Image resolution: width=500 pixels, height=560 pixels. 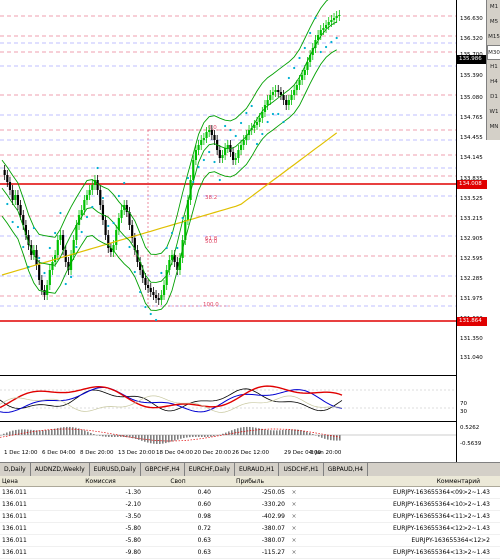 I want to click on header-price: Цена, so click(x=30, y=481).